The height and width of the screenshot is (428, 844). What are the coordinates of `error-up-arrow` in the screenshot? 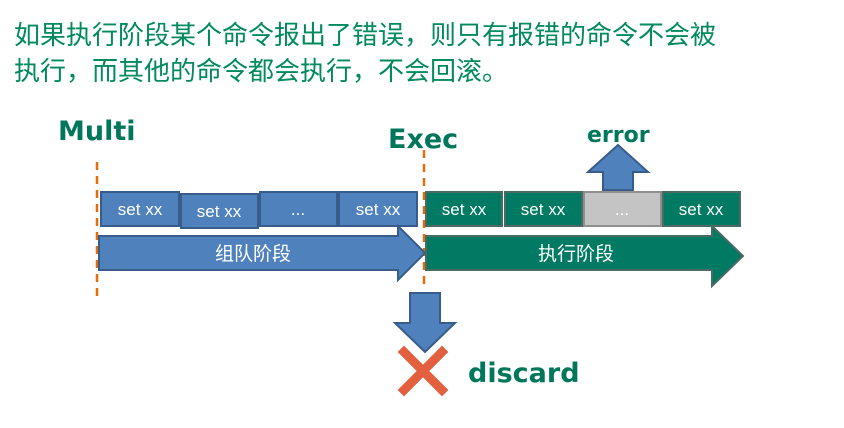 It's located at (618, 167).